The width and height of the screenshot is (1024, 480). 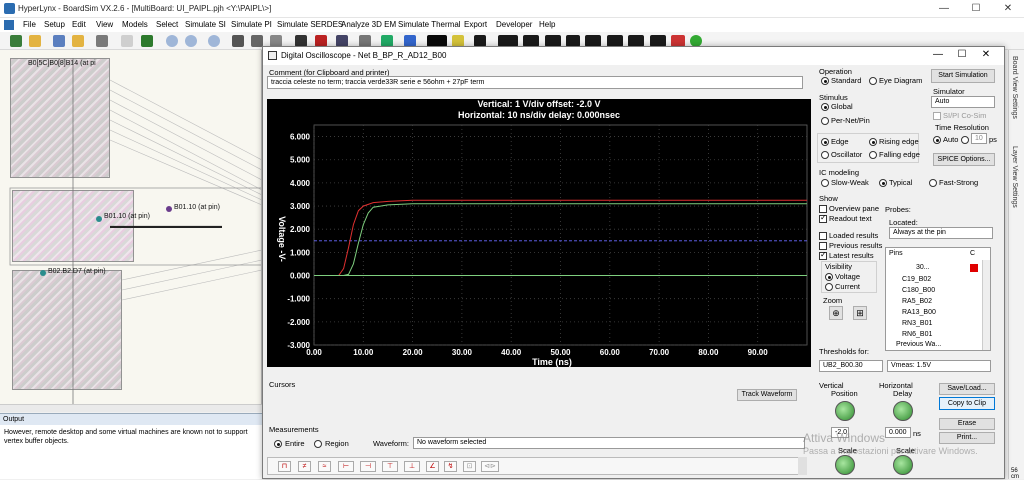 I want to click on pin-row: RA13_B00, so click(x=919, y=314).